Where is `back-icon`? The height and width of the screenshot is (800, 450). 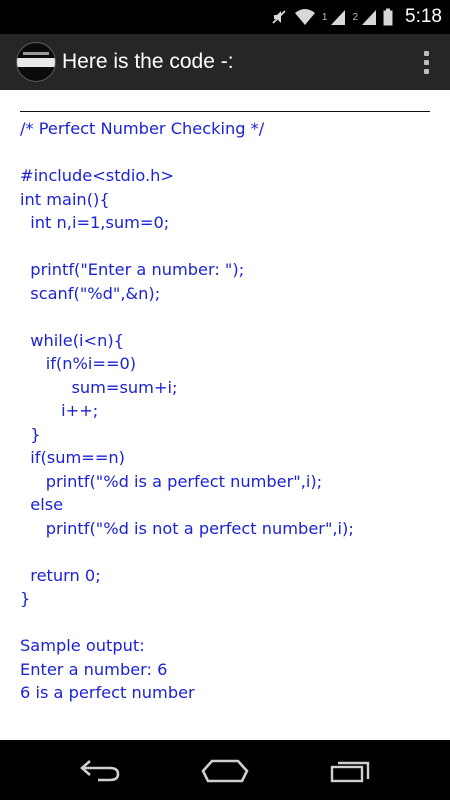 back-icon is located at coordinates (100, 771).